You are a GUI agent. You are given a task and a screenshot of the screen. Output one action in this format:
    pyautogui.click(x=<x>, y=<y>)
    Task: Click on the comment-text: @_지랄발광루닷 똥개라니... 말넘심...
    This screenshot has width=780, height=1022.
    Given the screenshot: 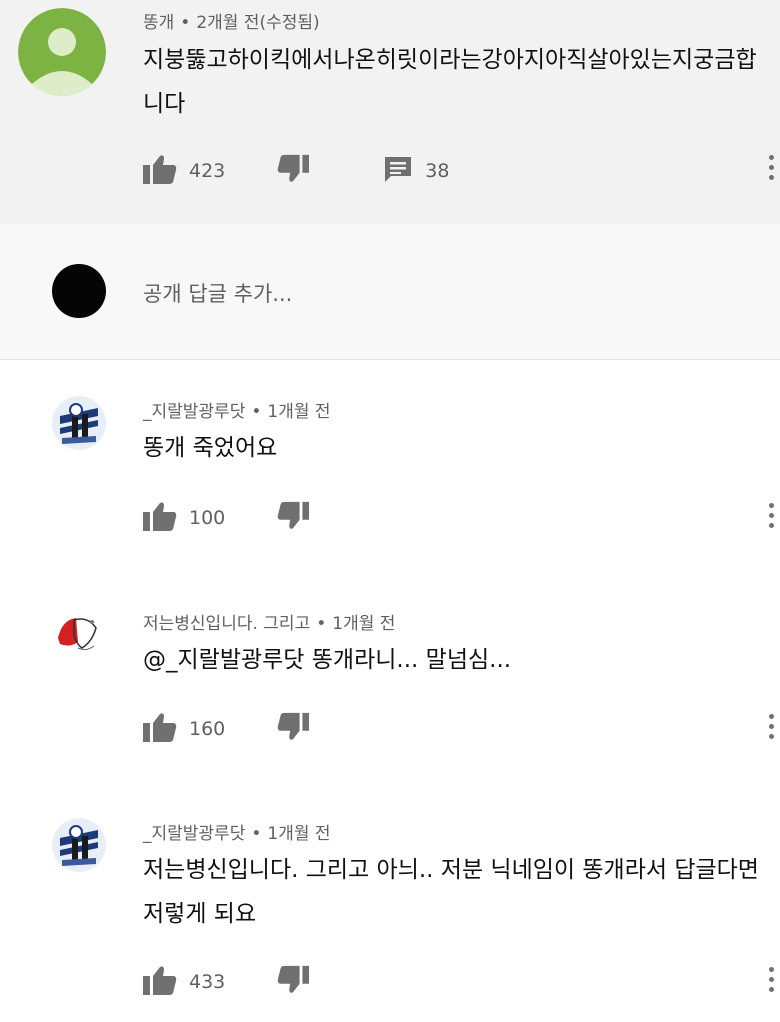 What is the action you would take?
    pyautogui.click(x=327, y=660)
    